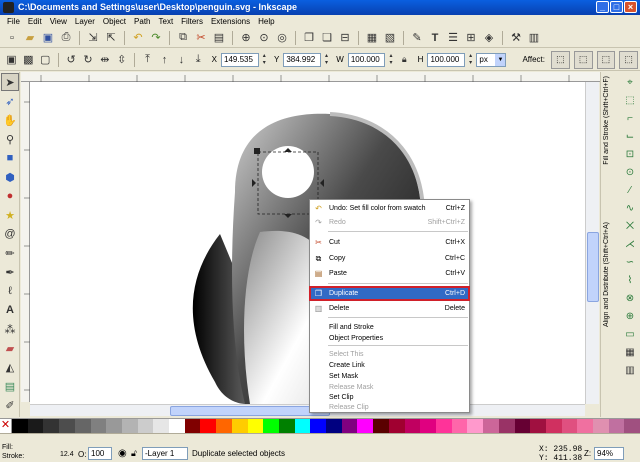 The image size is (640, 462). Describe the element at coordinates (534, 38) in the screenshot. I see `document-properties-icon: ▥` at that location.